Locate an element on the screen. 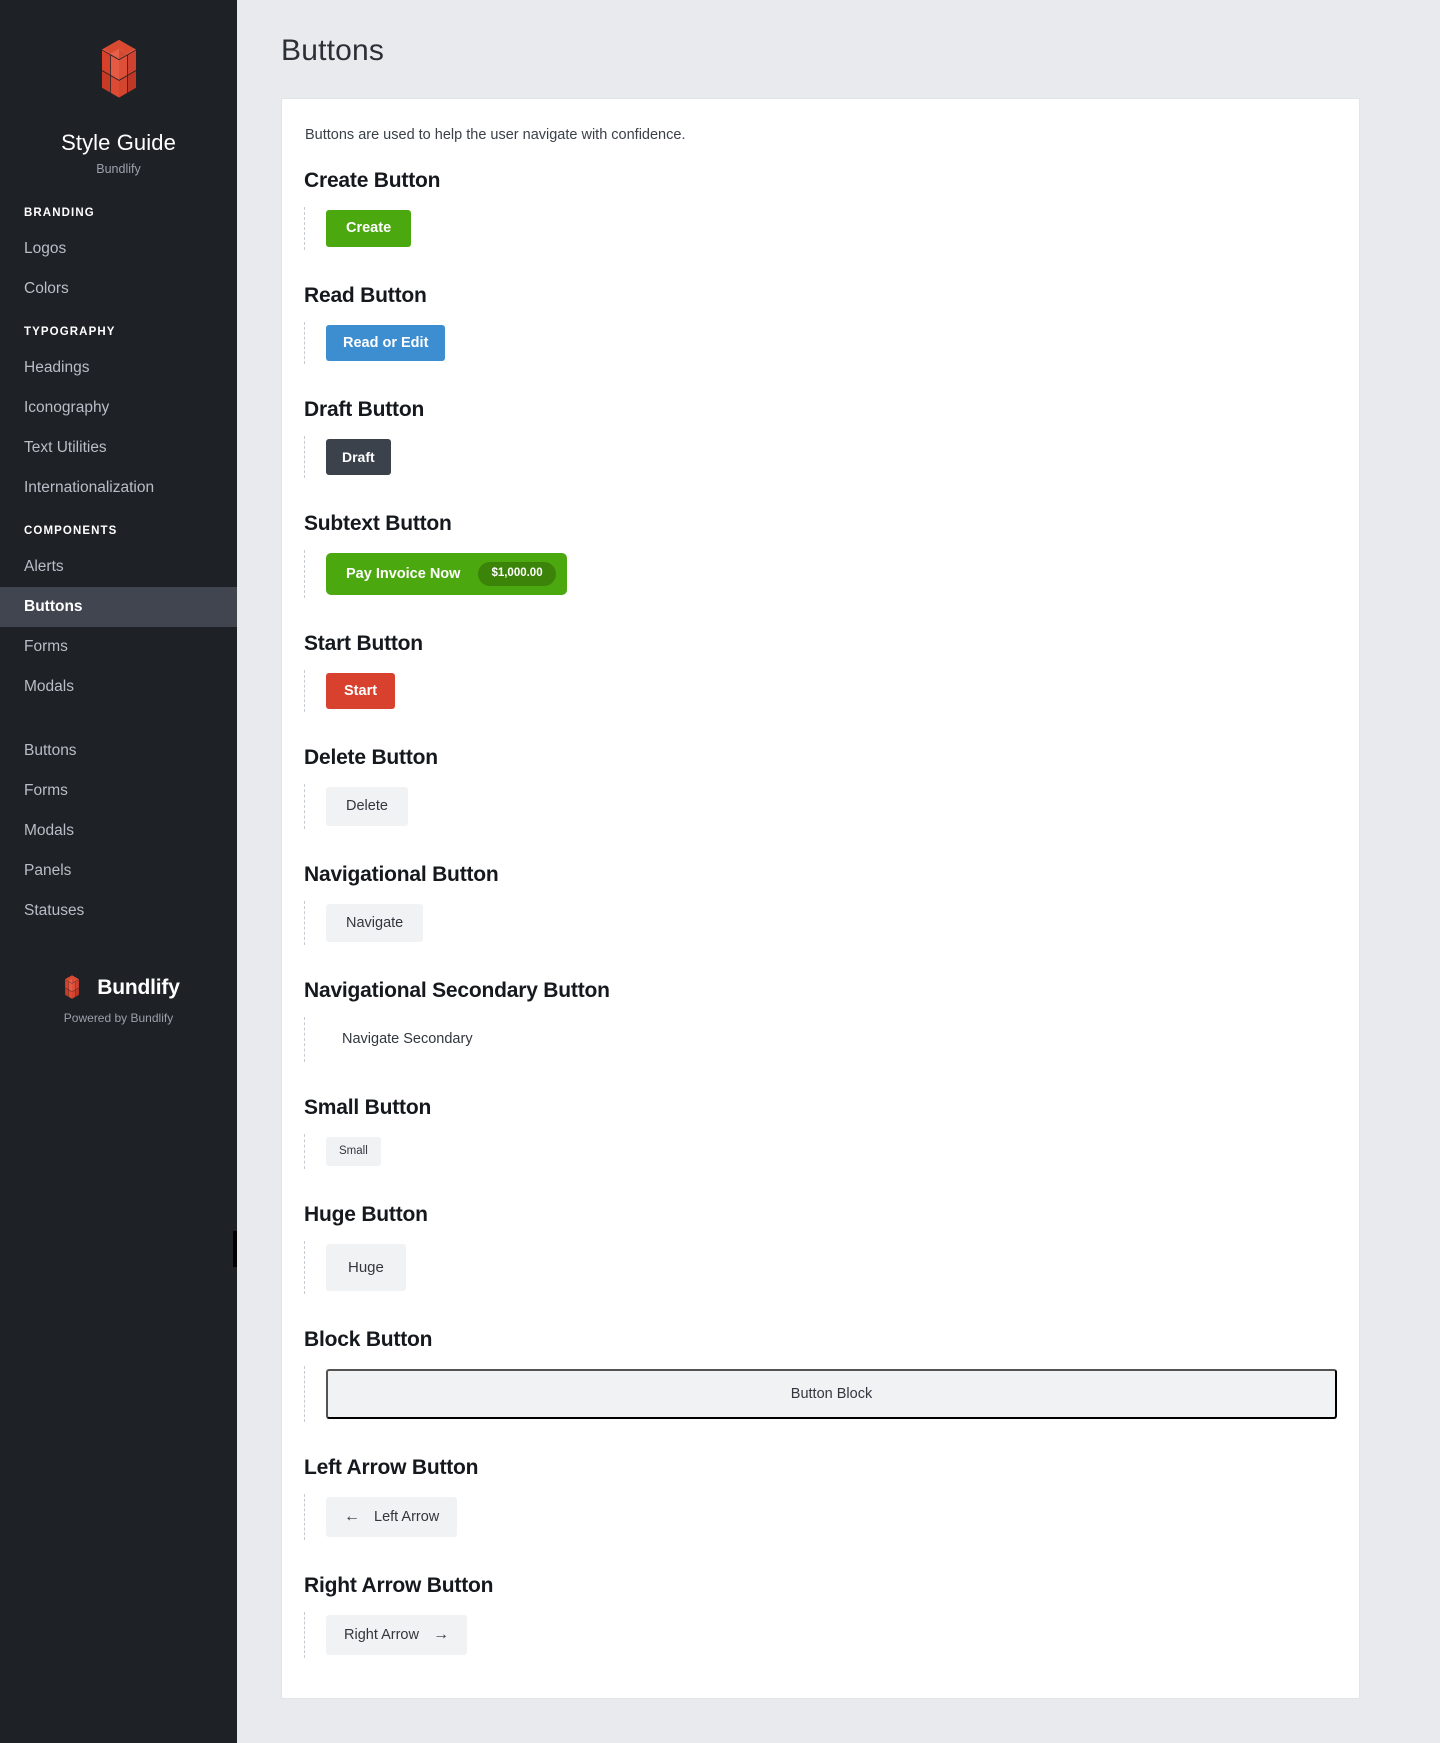  section-title: Start Button is located at coordinates (363, 643).